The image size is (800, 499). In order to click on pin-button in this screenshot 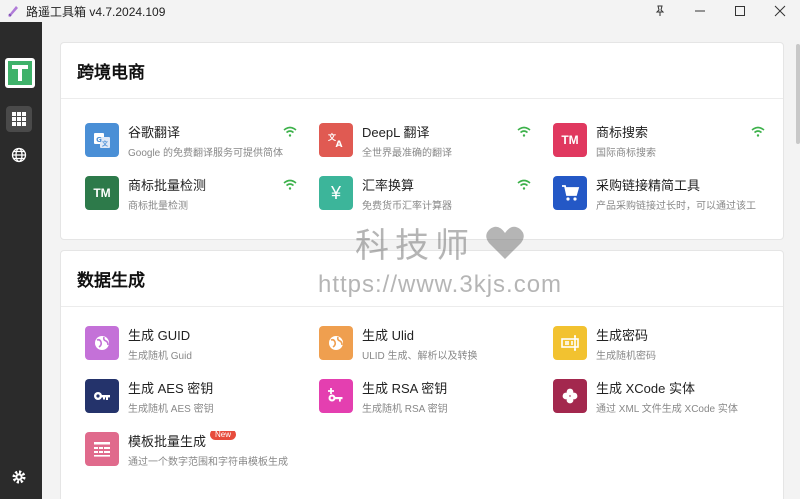, I will do `click(660, 11)`.